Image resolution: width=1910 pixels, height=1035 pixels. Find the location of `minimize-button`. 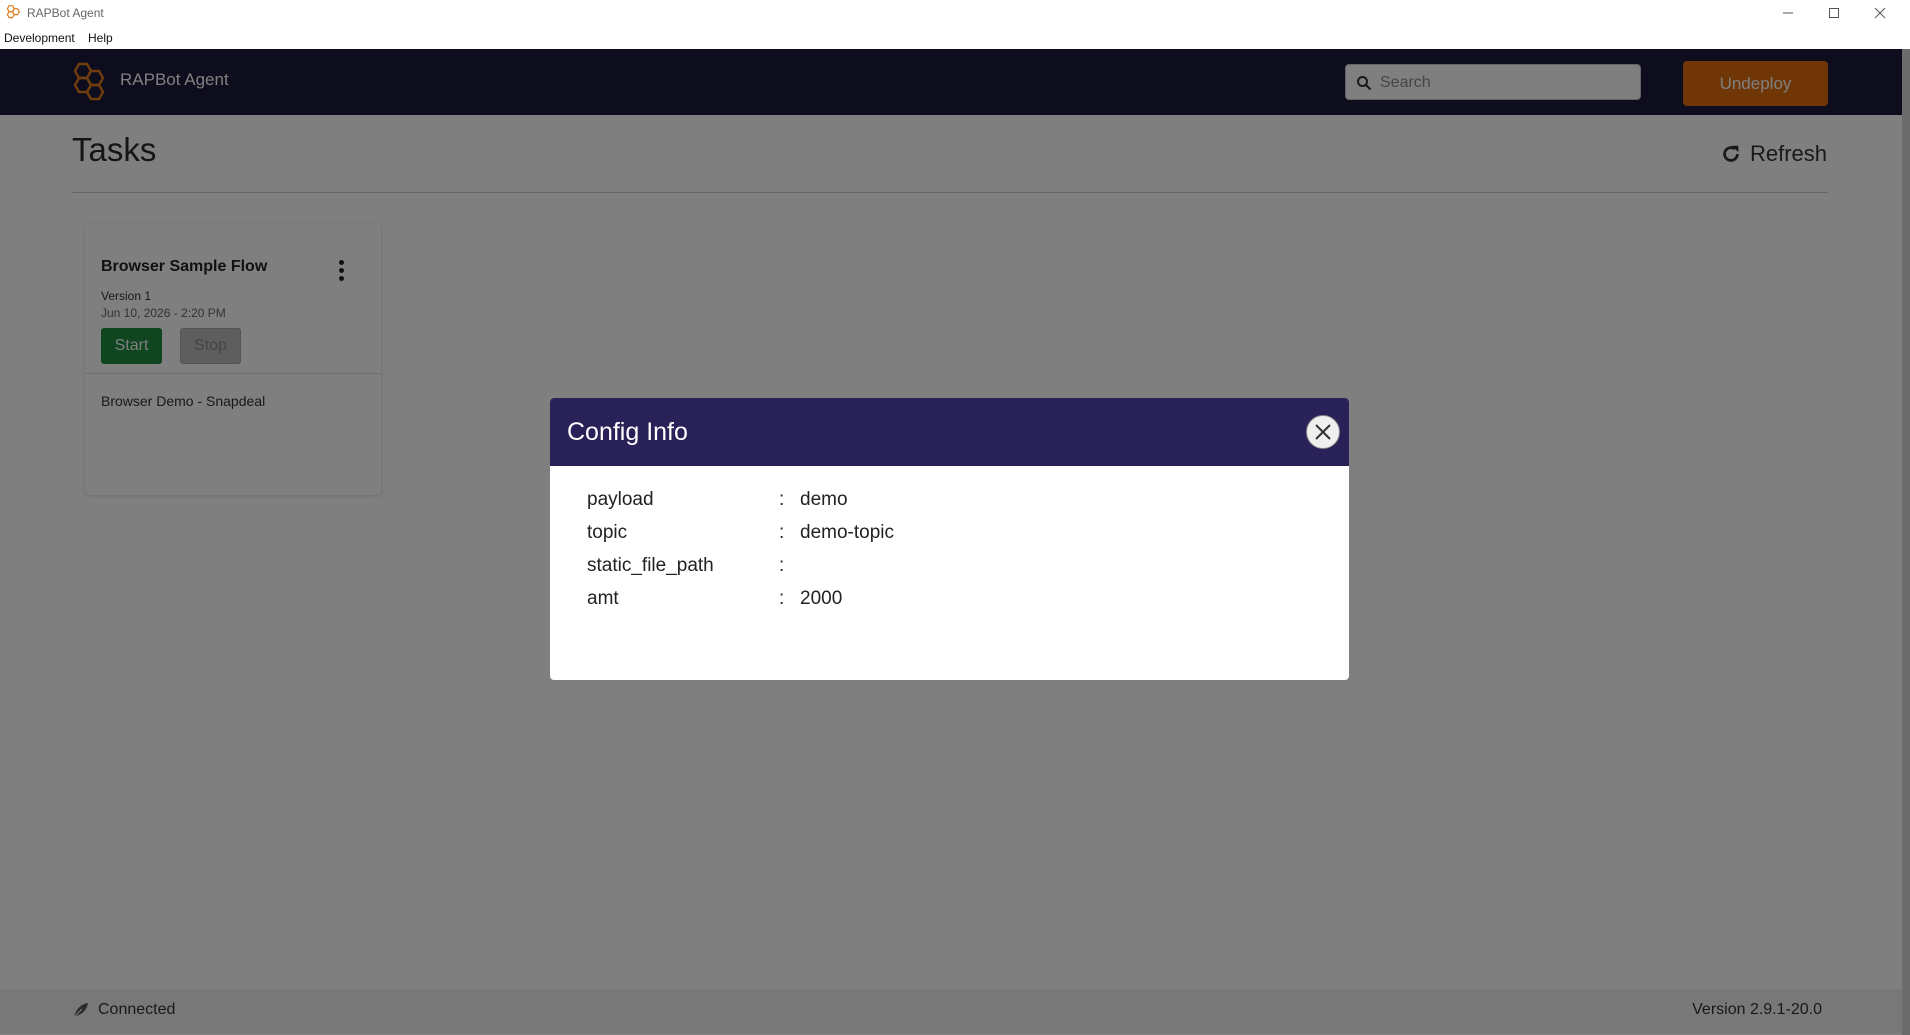

minimize-button is located at coordinates (1788, 13).